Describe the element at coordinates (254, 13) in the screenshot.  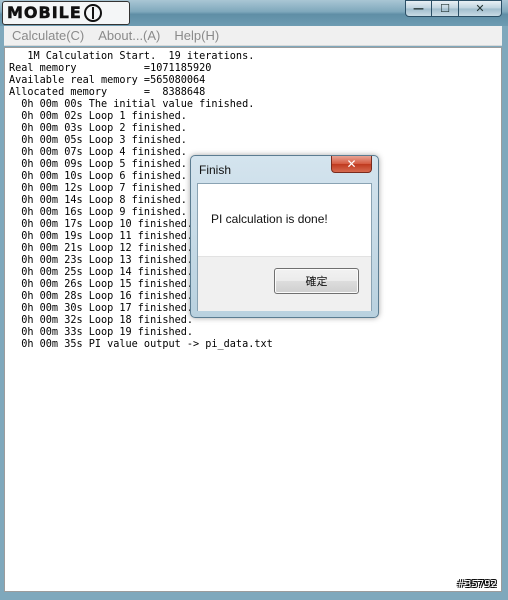
I see `title-bar: MOBILE — ☐ ✕` at that location.